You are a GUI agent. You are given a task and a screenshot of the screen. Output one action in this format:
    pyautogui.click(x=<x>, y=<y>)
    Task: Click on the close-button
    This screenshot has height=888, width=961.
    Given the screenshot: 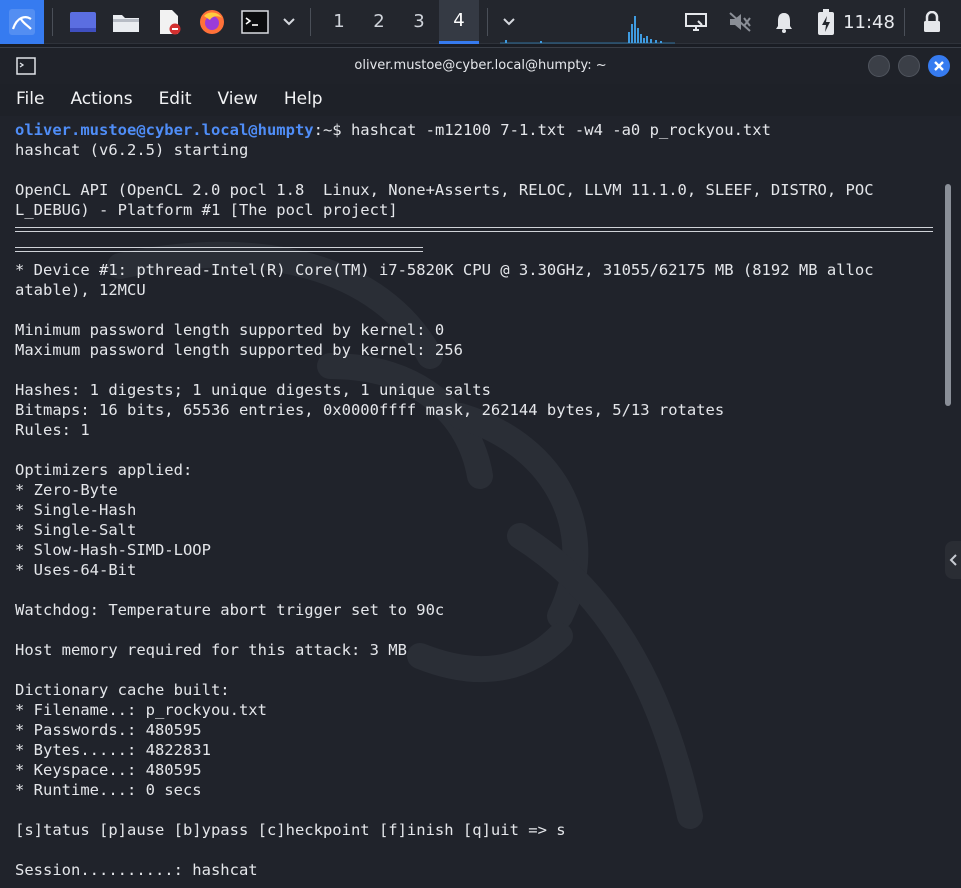 What is the action you would take?
    pyautogui.click(x=939, y=66)
    